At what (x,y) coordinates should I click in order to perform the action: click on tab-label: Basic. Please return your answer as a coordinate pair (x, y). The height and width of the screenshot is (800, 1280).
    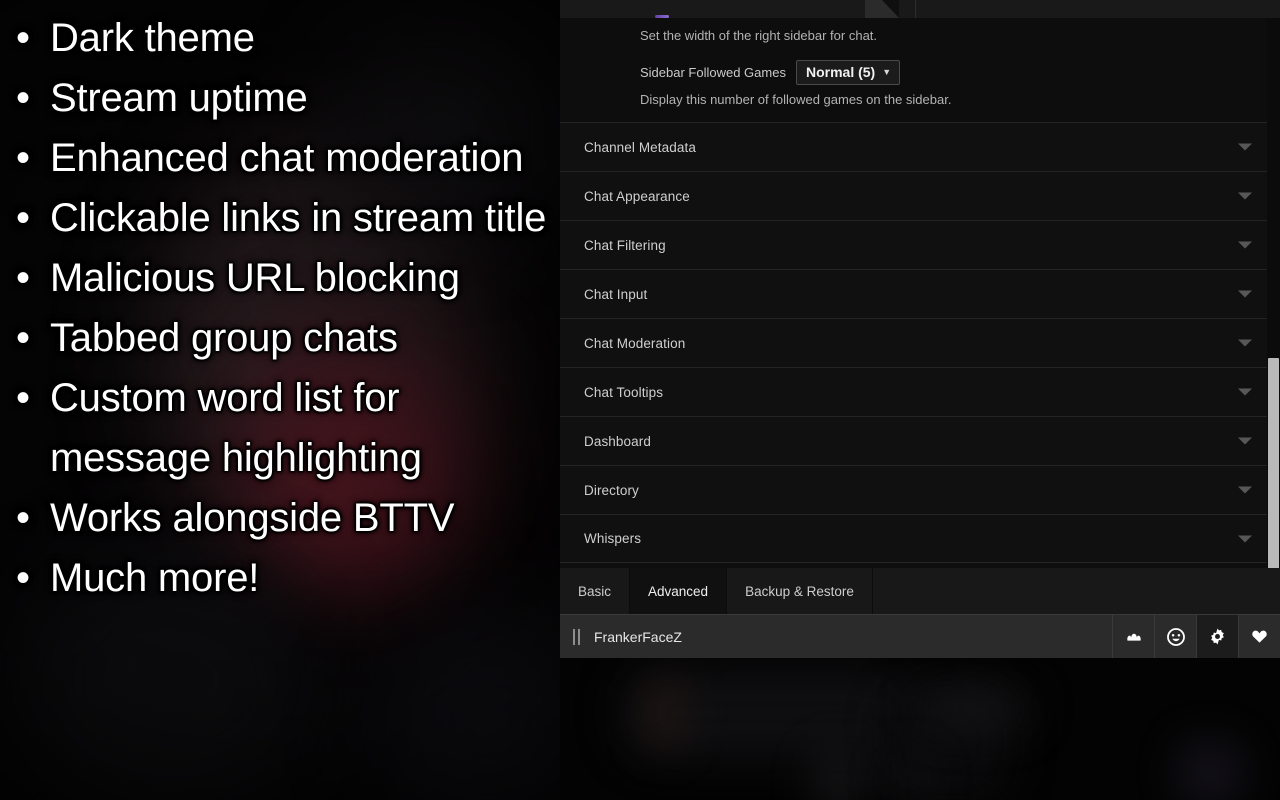
    Looking at the image, I should click on (595, 591).